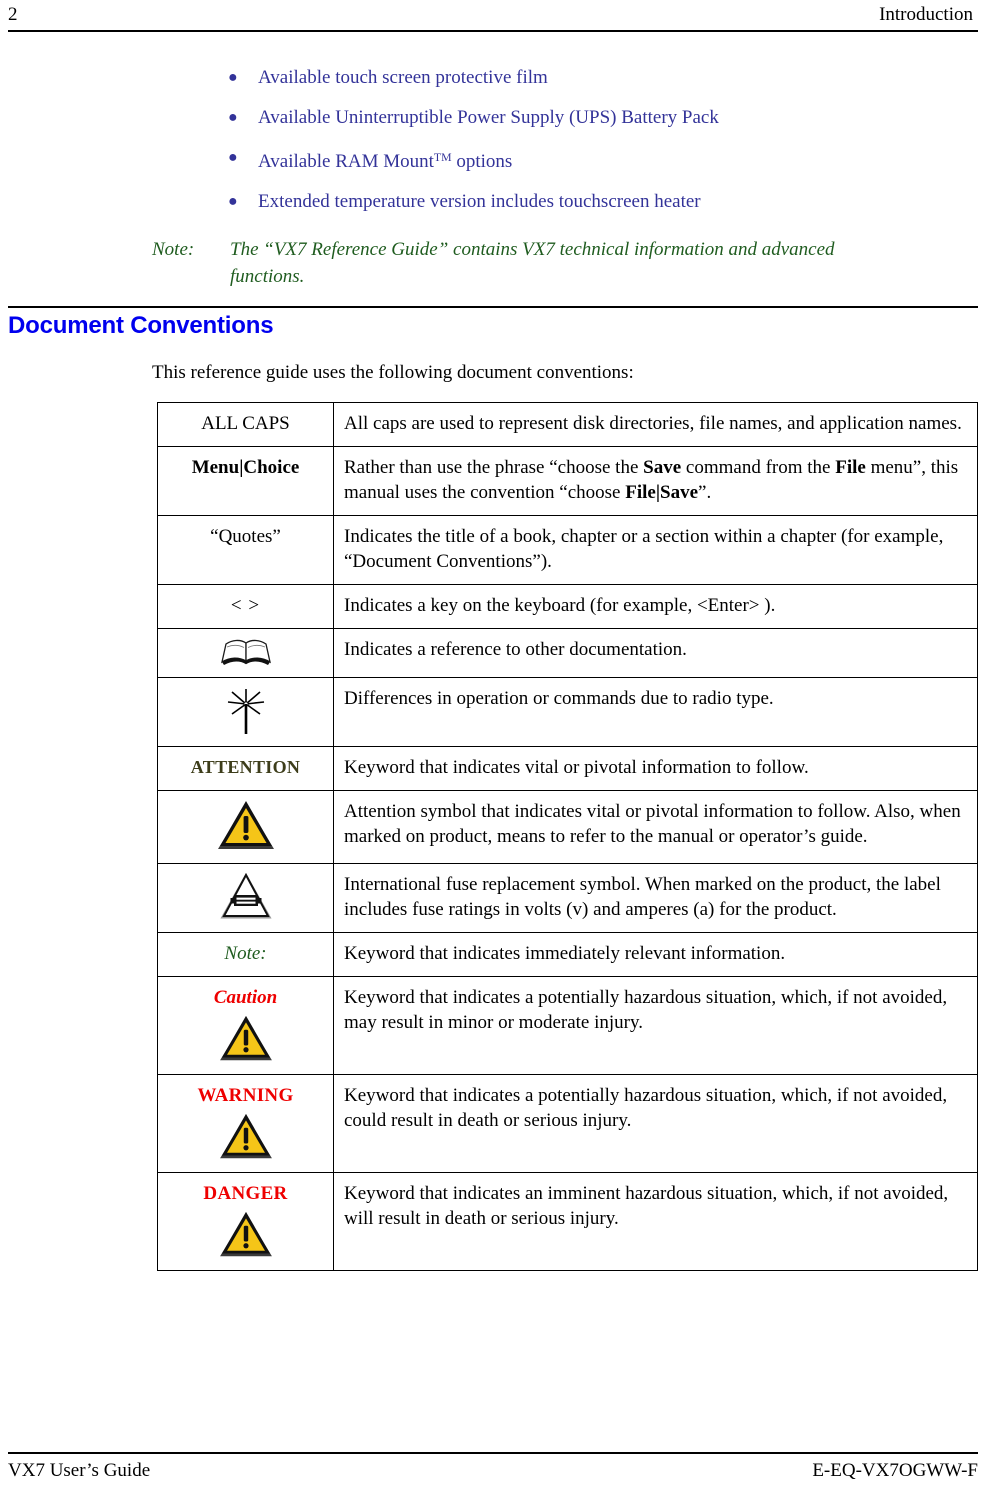  What do you see at coordinates (494, 467) in the screenshot?
I see `plain-text: Rather than use the phrase “choose the` at bounding box center [494, 467].